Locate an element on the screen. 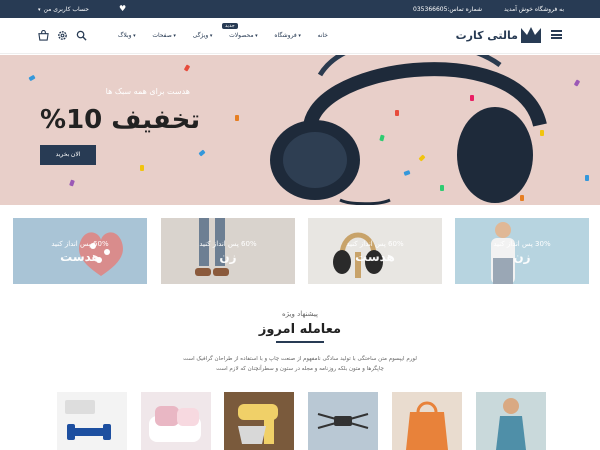  logo-text: مالتی کارت is located at coordinates (486, 35).